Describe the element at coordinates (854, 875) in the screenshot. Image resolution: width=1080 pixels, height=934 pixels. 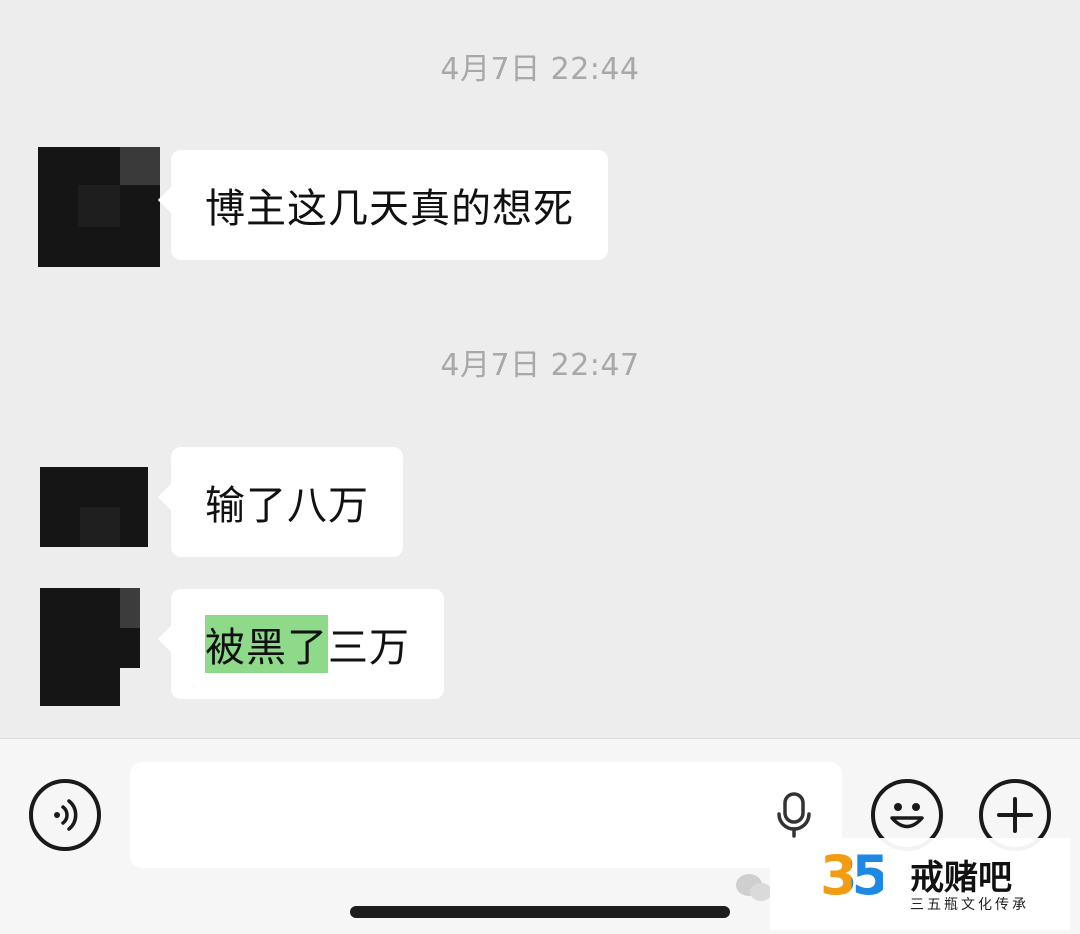
I see `watermark-number: 35` at that location.